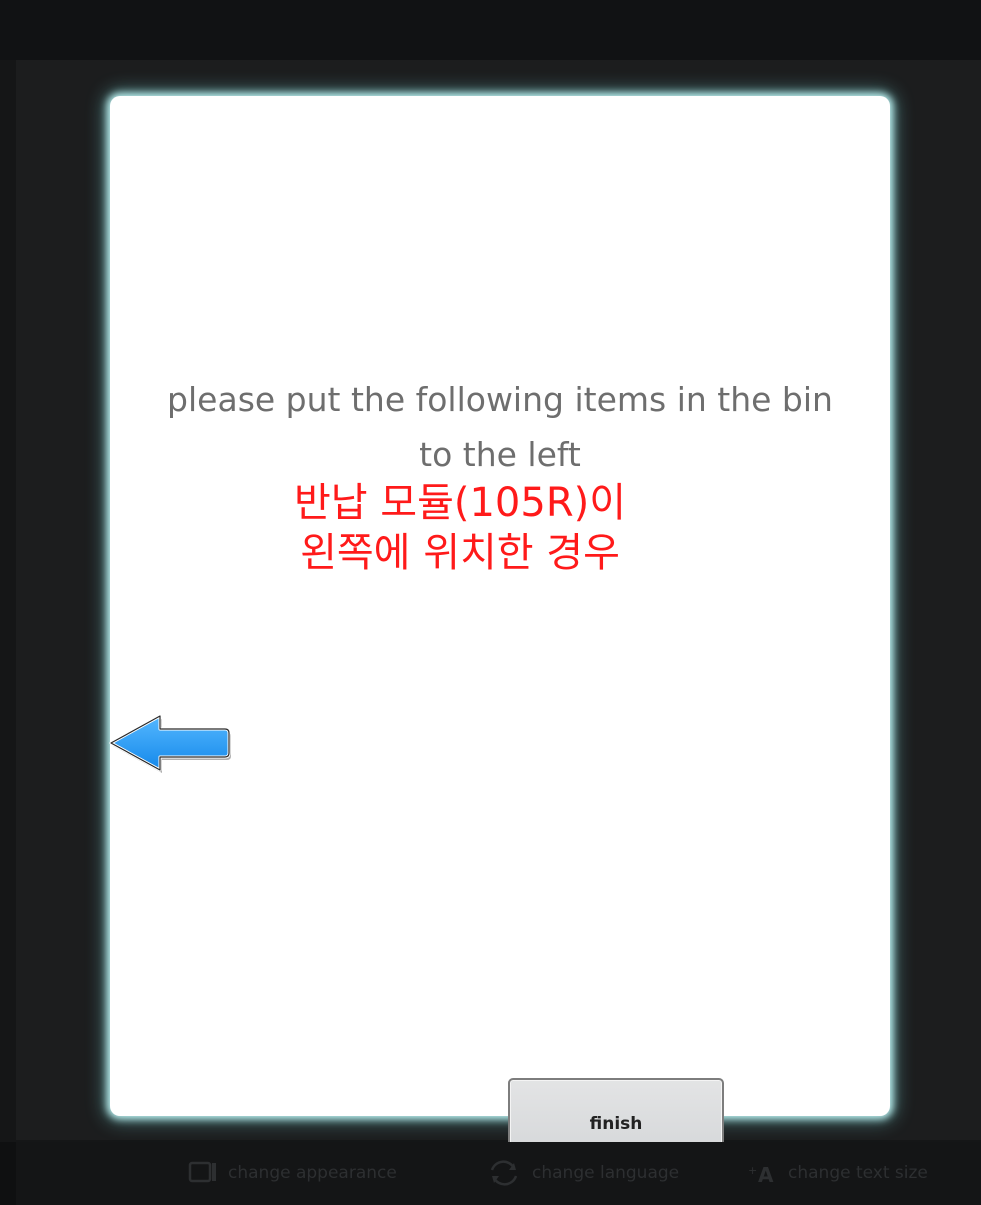 This screenshot has width=981, height=1205. Describe the element at coordinates (312, 1173) in the screenshot. I see `footer-label-appearance: change appearance` at that location.